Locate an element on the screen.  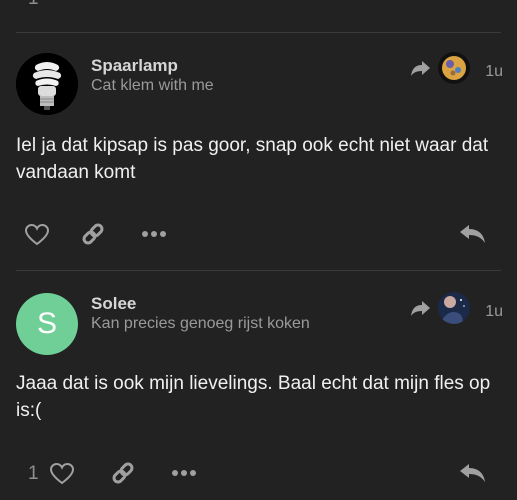
avatar is located at coordinates (47, 84).